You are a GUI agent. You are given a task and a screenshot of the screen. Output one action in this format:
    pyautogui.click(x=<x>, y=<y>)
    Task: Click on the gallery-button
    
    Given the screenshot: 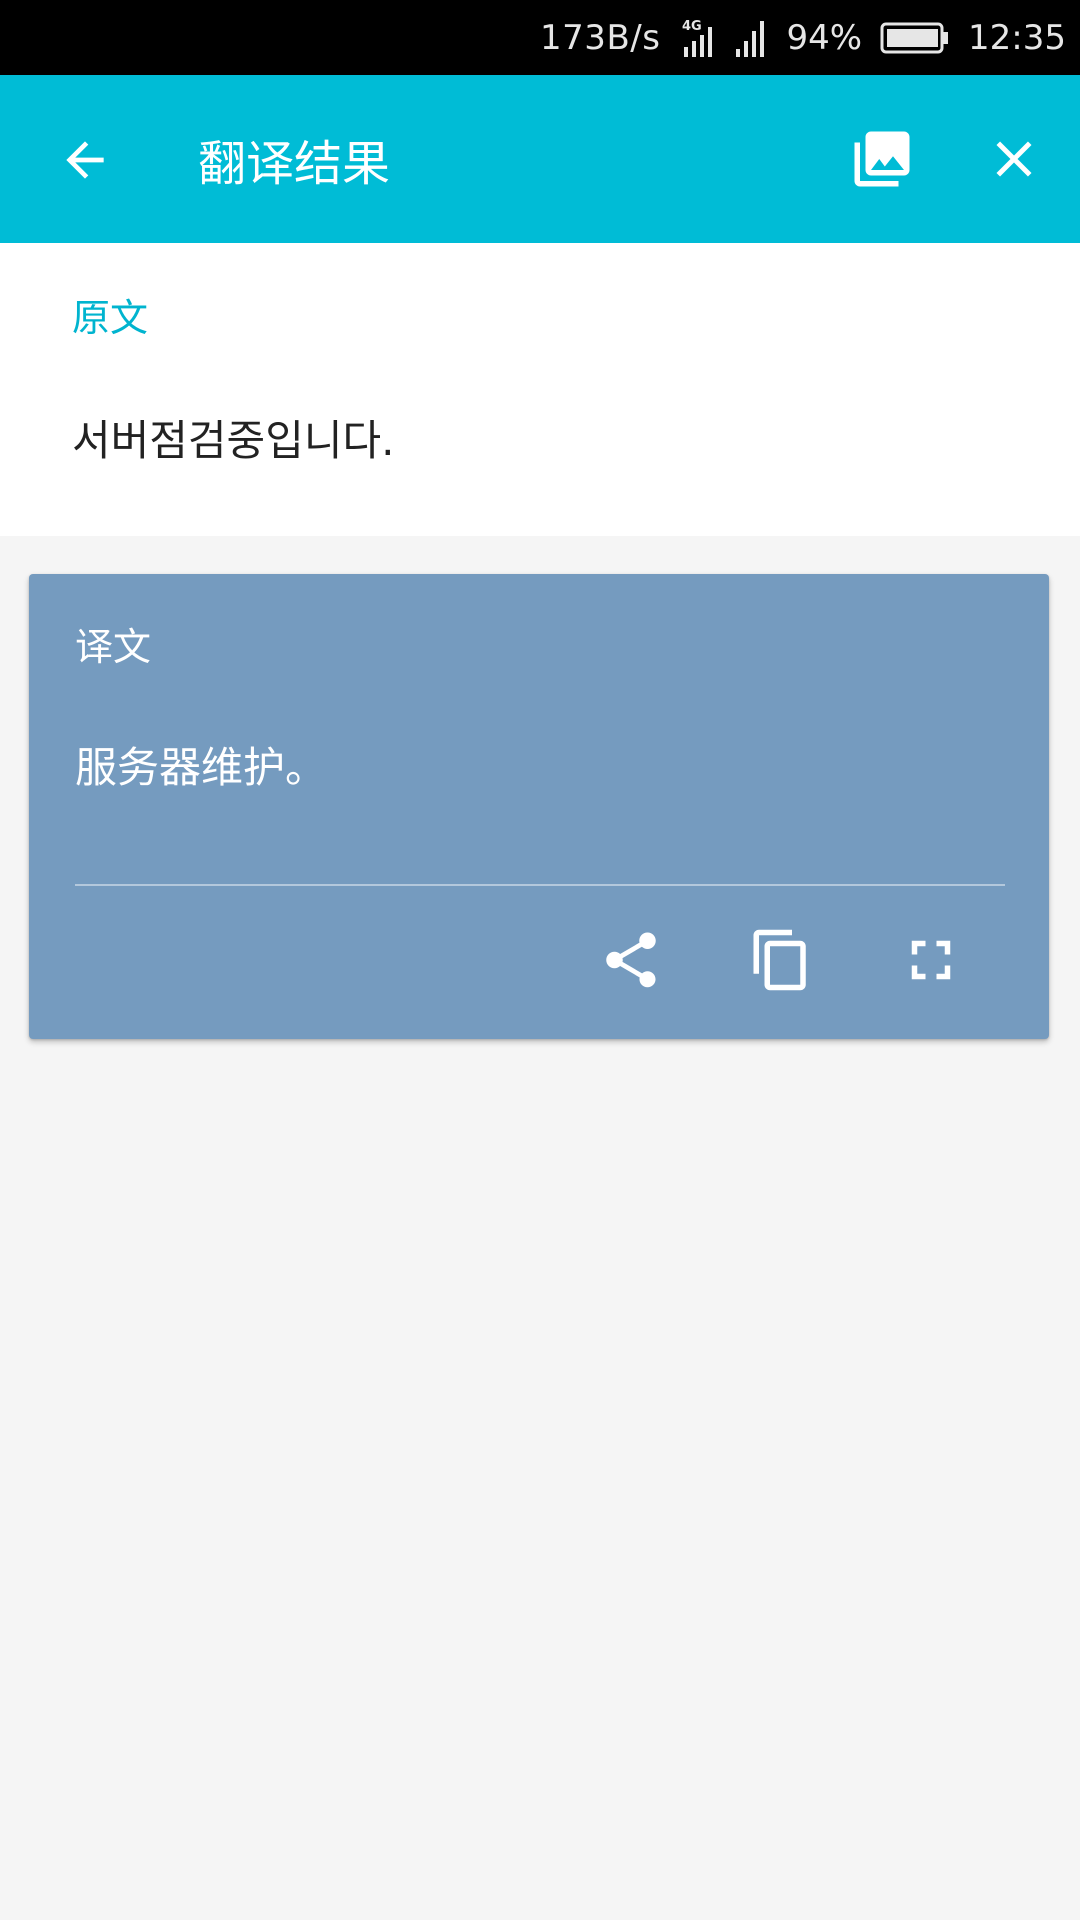 What is the action you would take?
    pyautogui.click(x=882, y=159)
    